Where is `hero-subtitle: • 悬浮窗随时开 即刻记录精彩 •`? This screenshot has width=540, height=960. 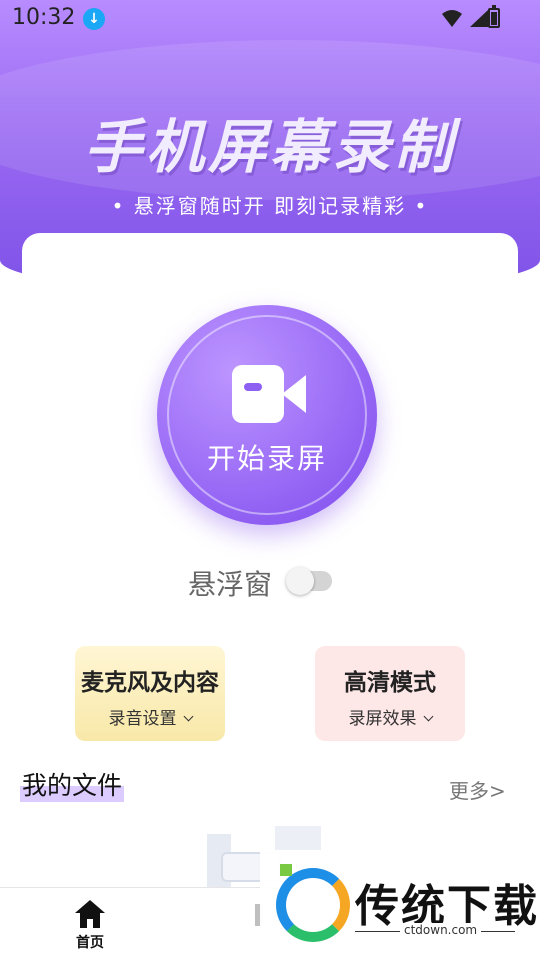
hero-subtitle: • 悬浮窗随时开 即刻记录精彩 • is located at coordinates (270, 206).